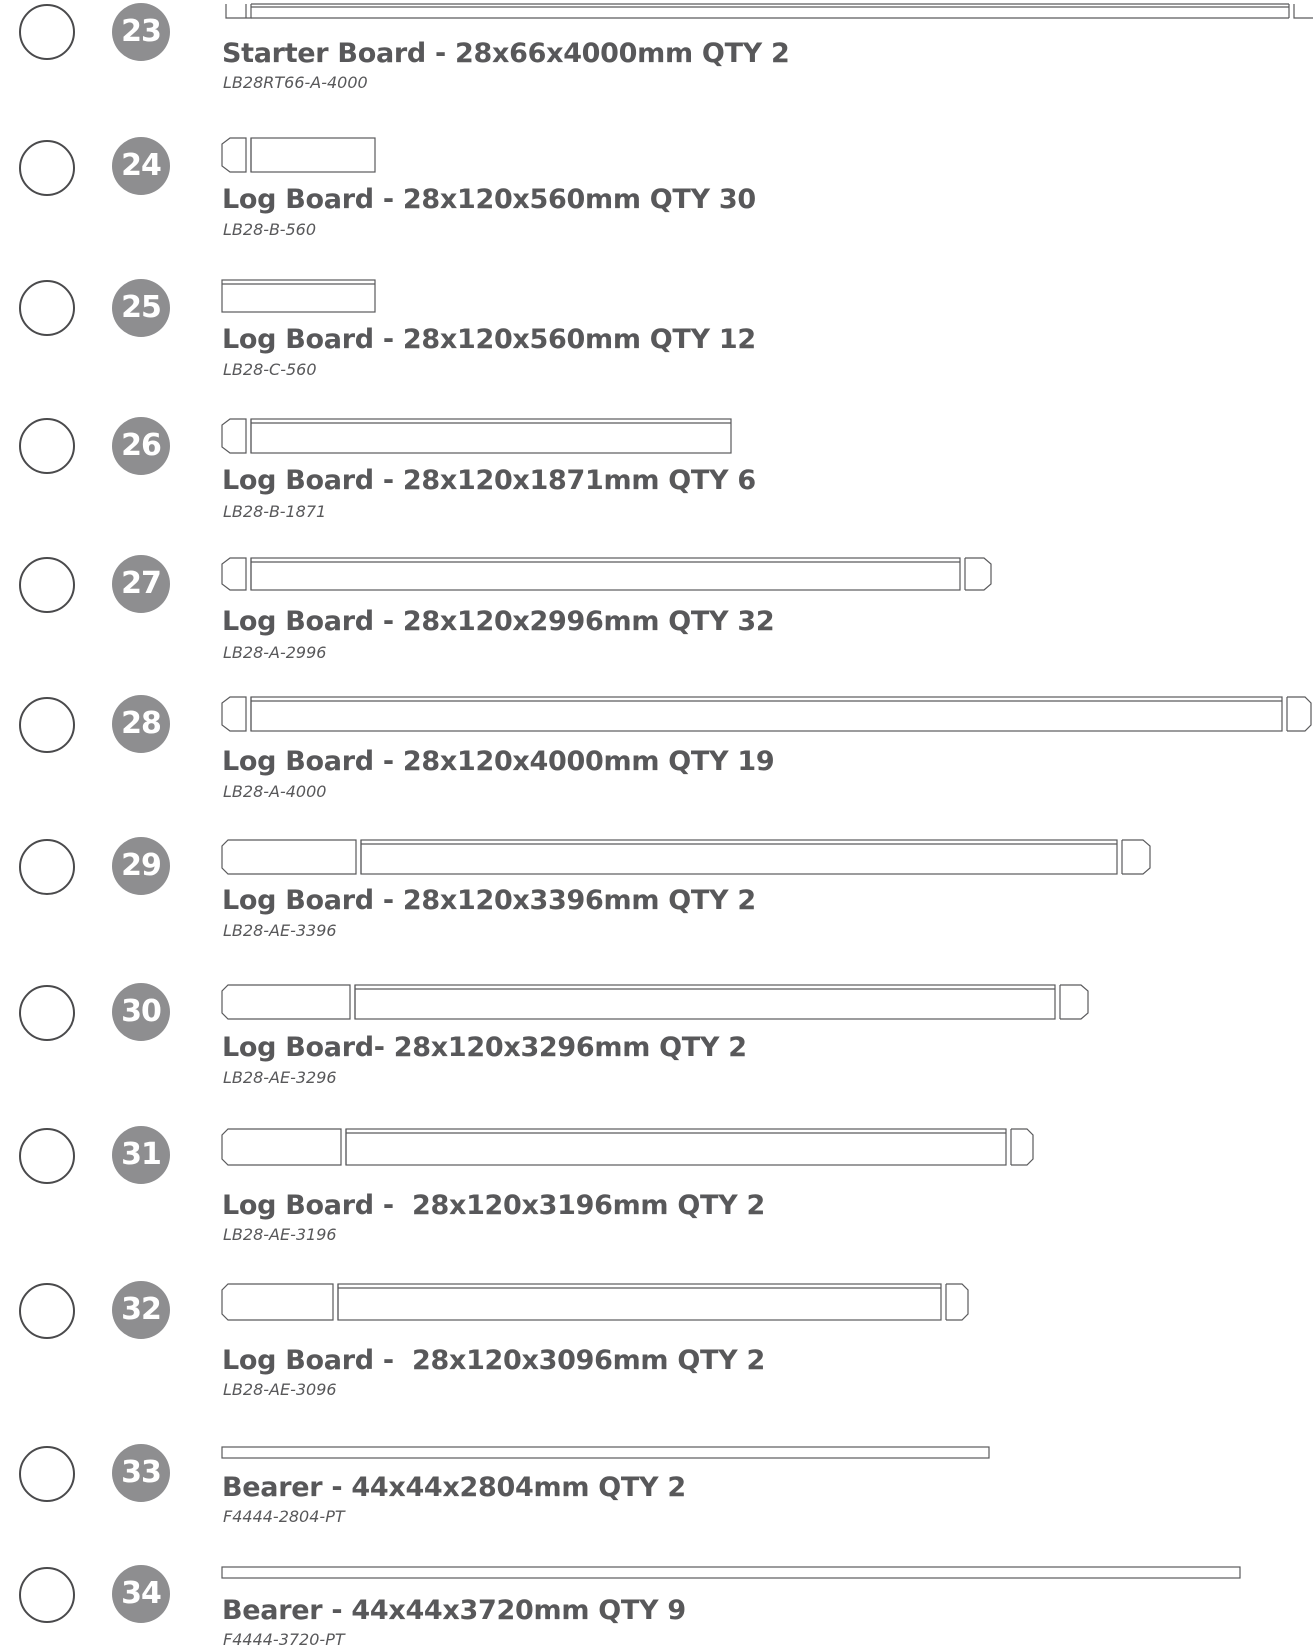 The width and height of the screenshot is (1313, 1652). What do you see at coordinates (731, 1572) in the screenshot?
I see `bearer-drawing` at bounding box center [731, 1572].